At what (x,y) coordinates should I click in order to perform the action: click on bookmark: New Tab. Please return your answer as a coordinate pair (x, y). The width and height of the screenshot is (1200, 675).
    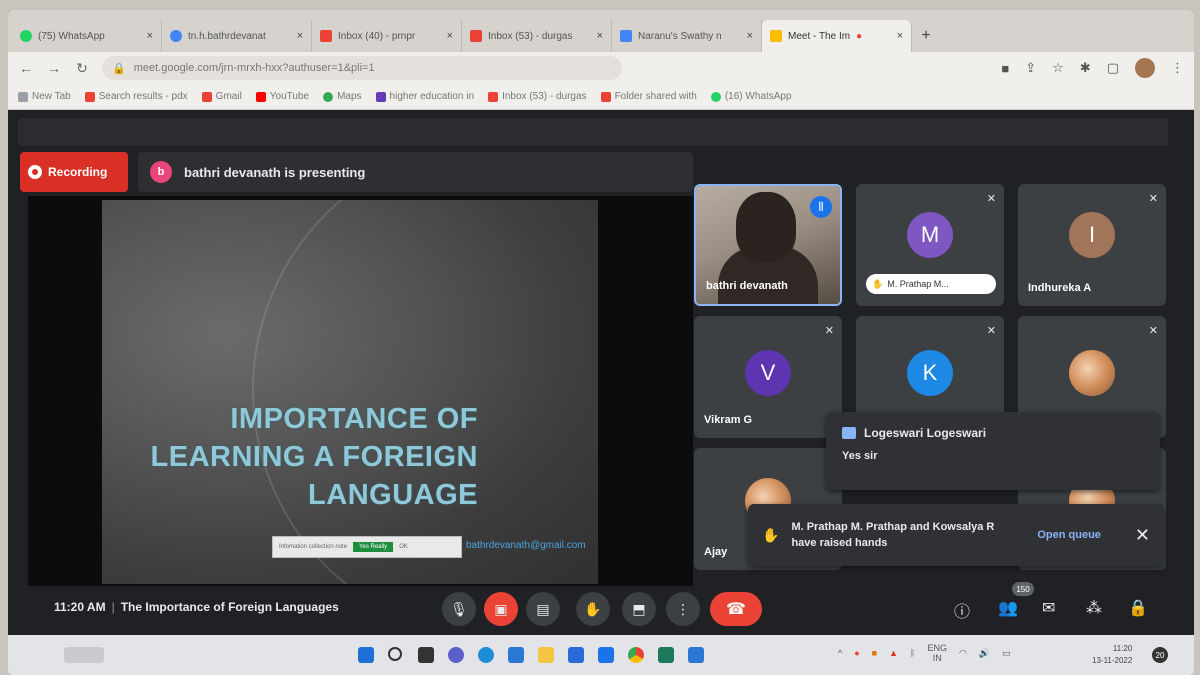
    Looking at the image, I should click on (44, 96).